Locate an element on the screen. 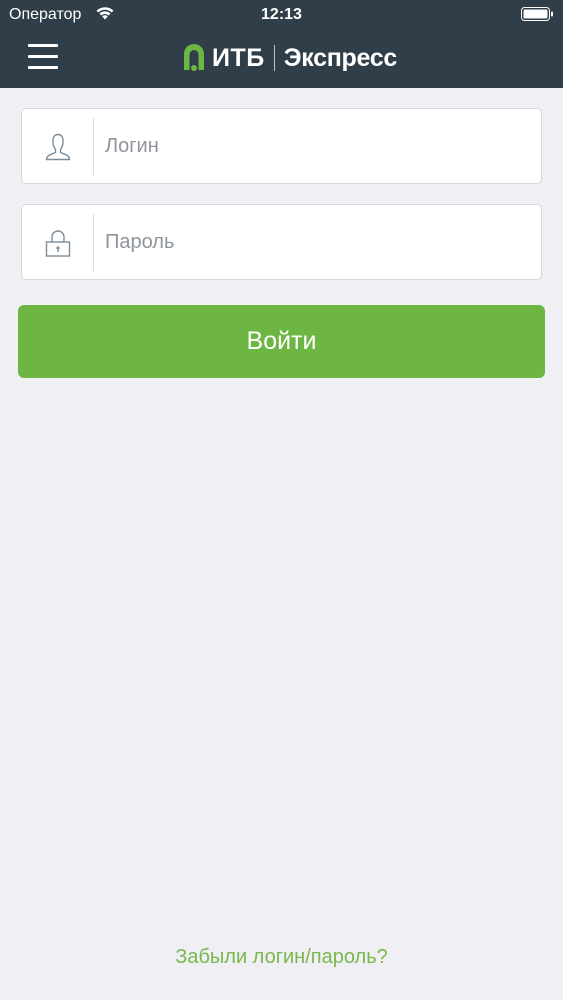  login-field is located at coordinates (281, 146).